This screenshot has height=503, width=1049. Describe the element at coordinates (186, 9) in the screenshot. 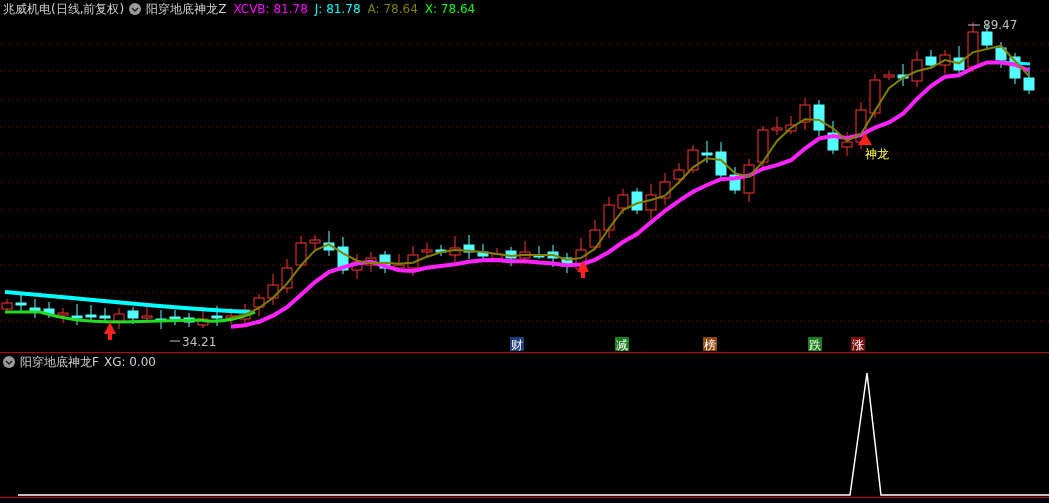

I see `indicator-name: 阳穿地底神龙Z` at that location.